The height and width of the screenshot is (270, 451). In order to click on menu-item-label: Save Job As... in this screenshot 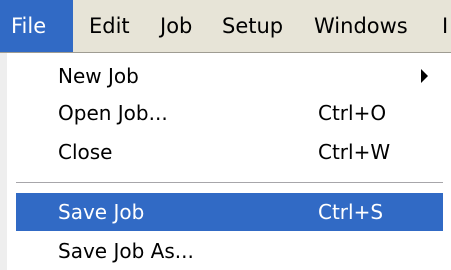, I will do `click(126, 251)`.